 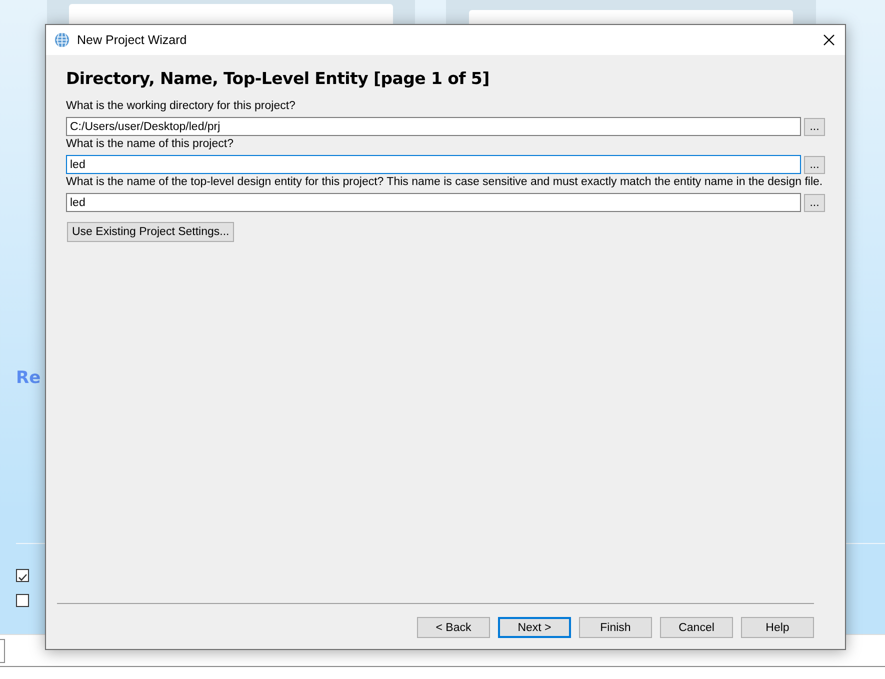 I want to click on window-title: New Project Wizard, so click(x=132, y=40).